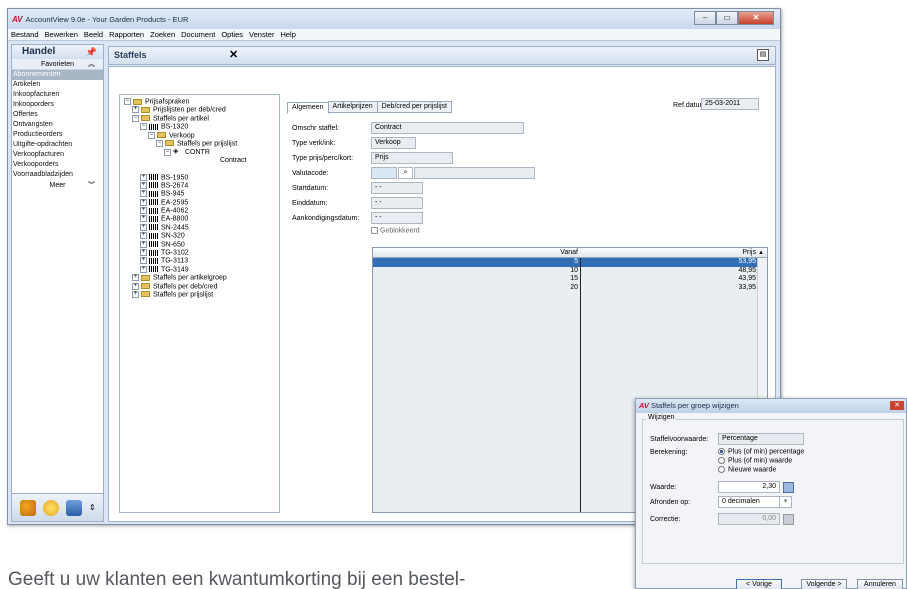  Describe the element at coordinates (126, 34) in the screenshot. I see `menu-item: Rapporten` at that location.